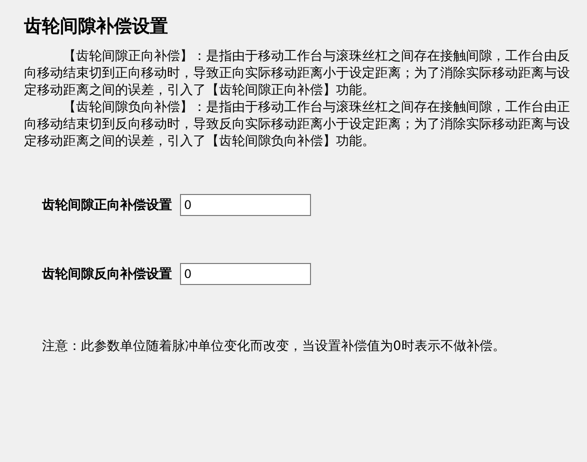 This screenshot has width=587, height=462. Describe the element at coordinates (107, 205) in the screenshot. I see `field-label: 齿轮间隙正向补偿设置` at that location.